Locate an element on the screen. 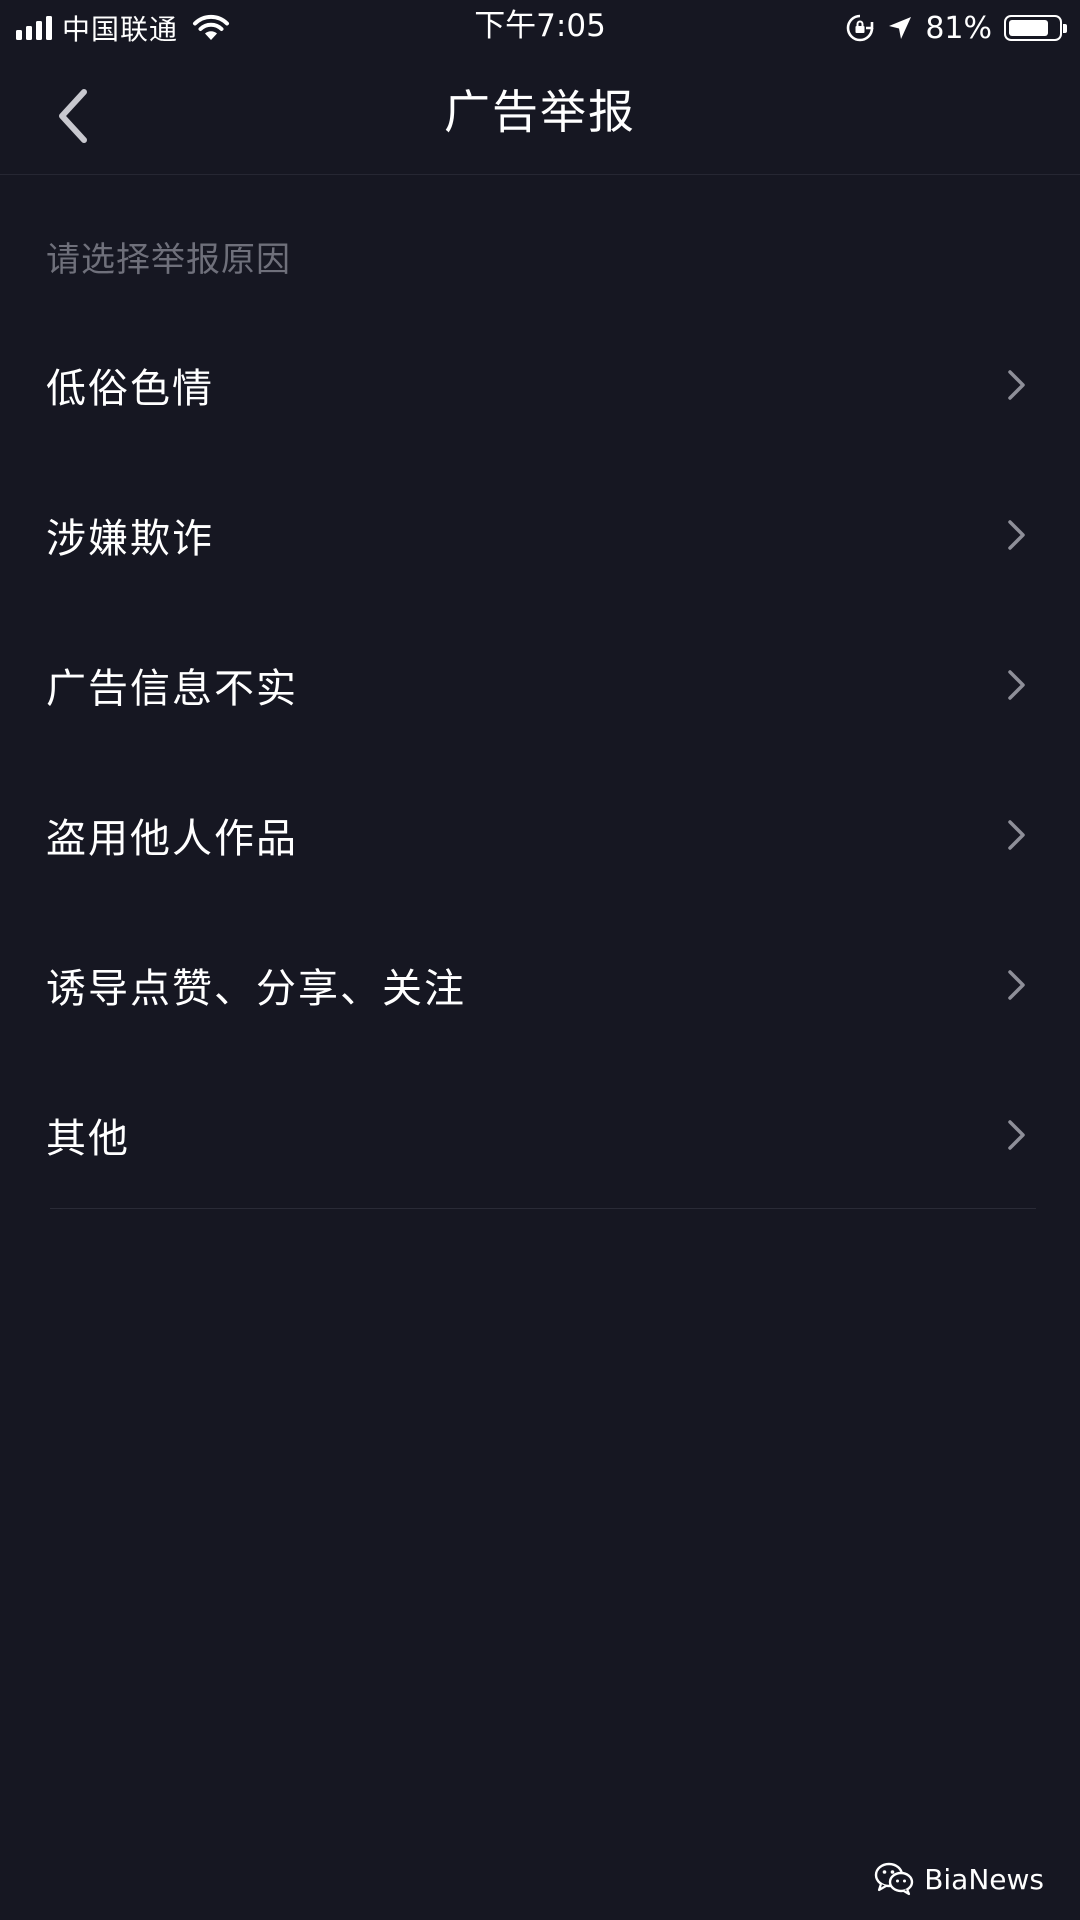 Image resolution: width=1080 pixels, height=1920 pixels. reason-item-engagement-bait: 诱导点赞、分享、关注 is located at coordinates (540, 985).